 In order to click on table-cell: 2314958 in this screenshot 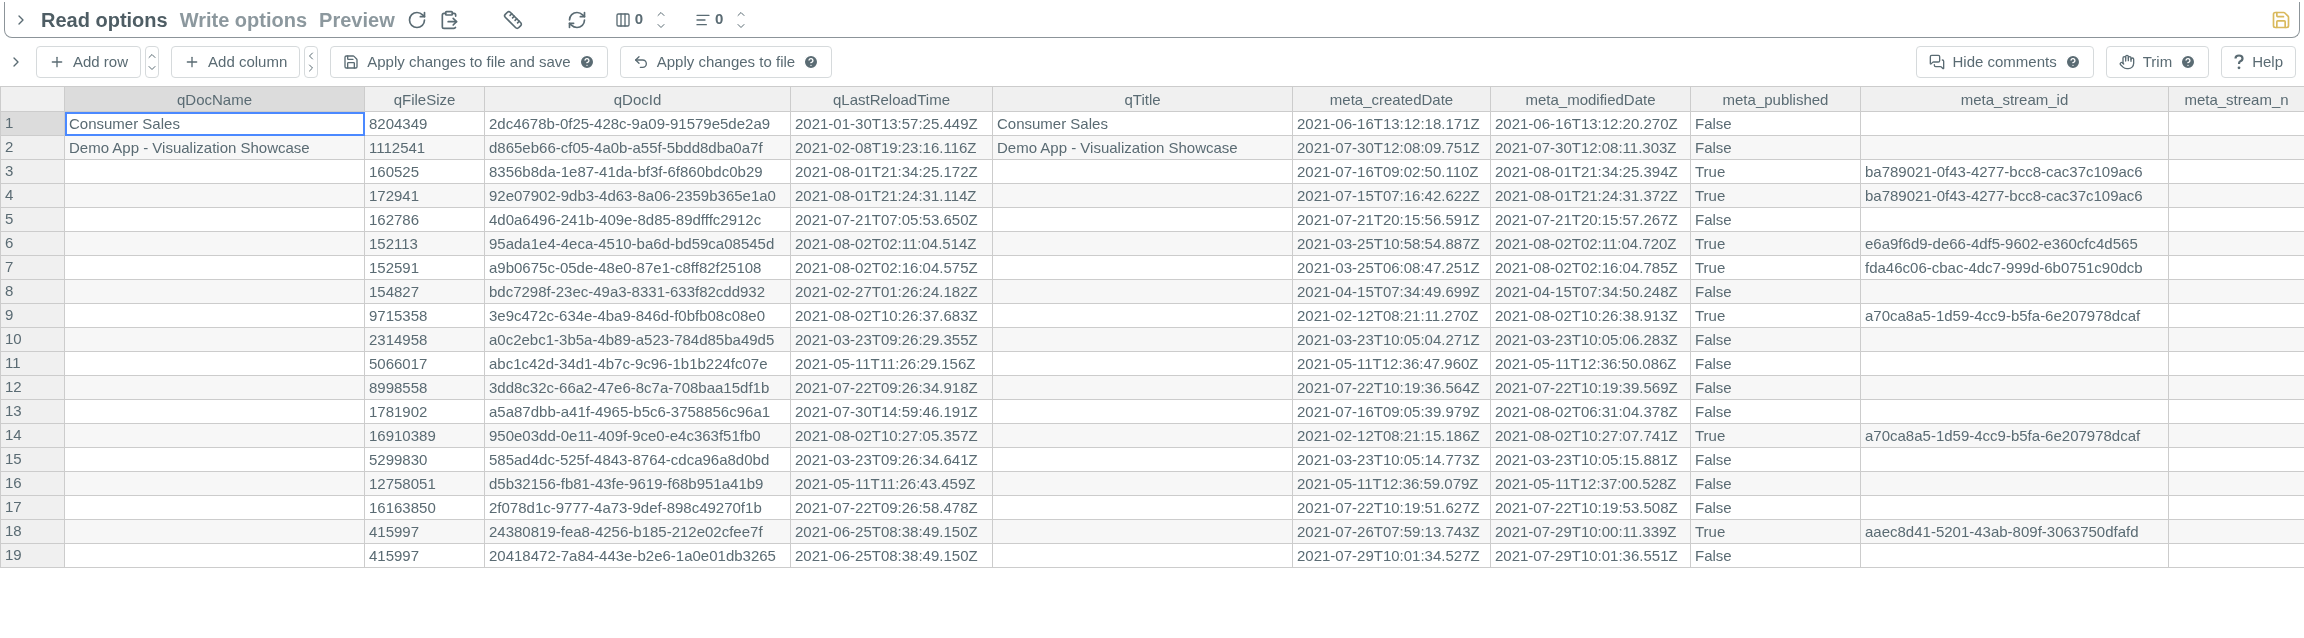, I will do `click(398, 339)`.